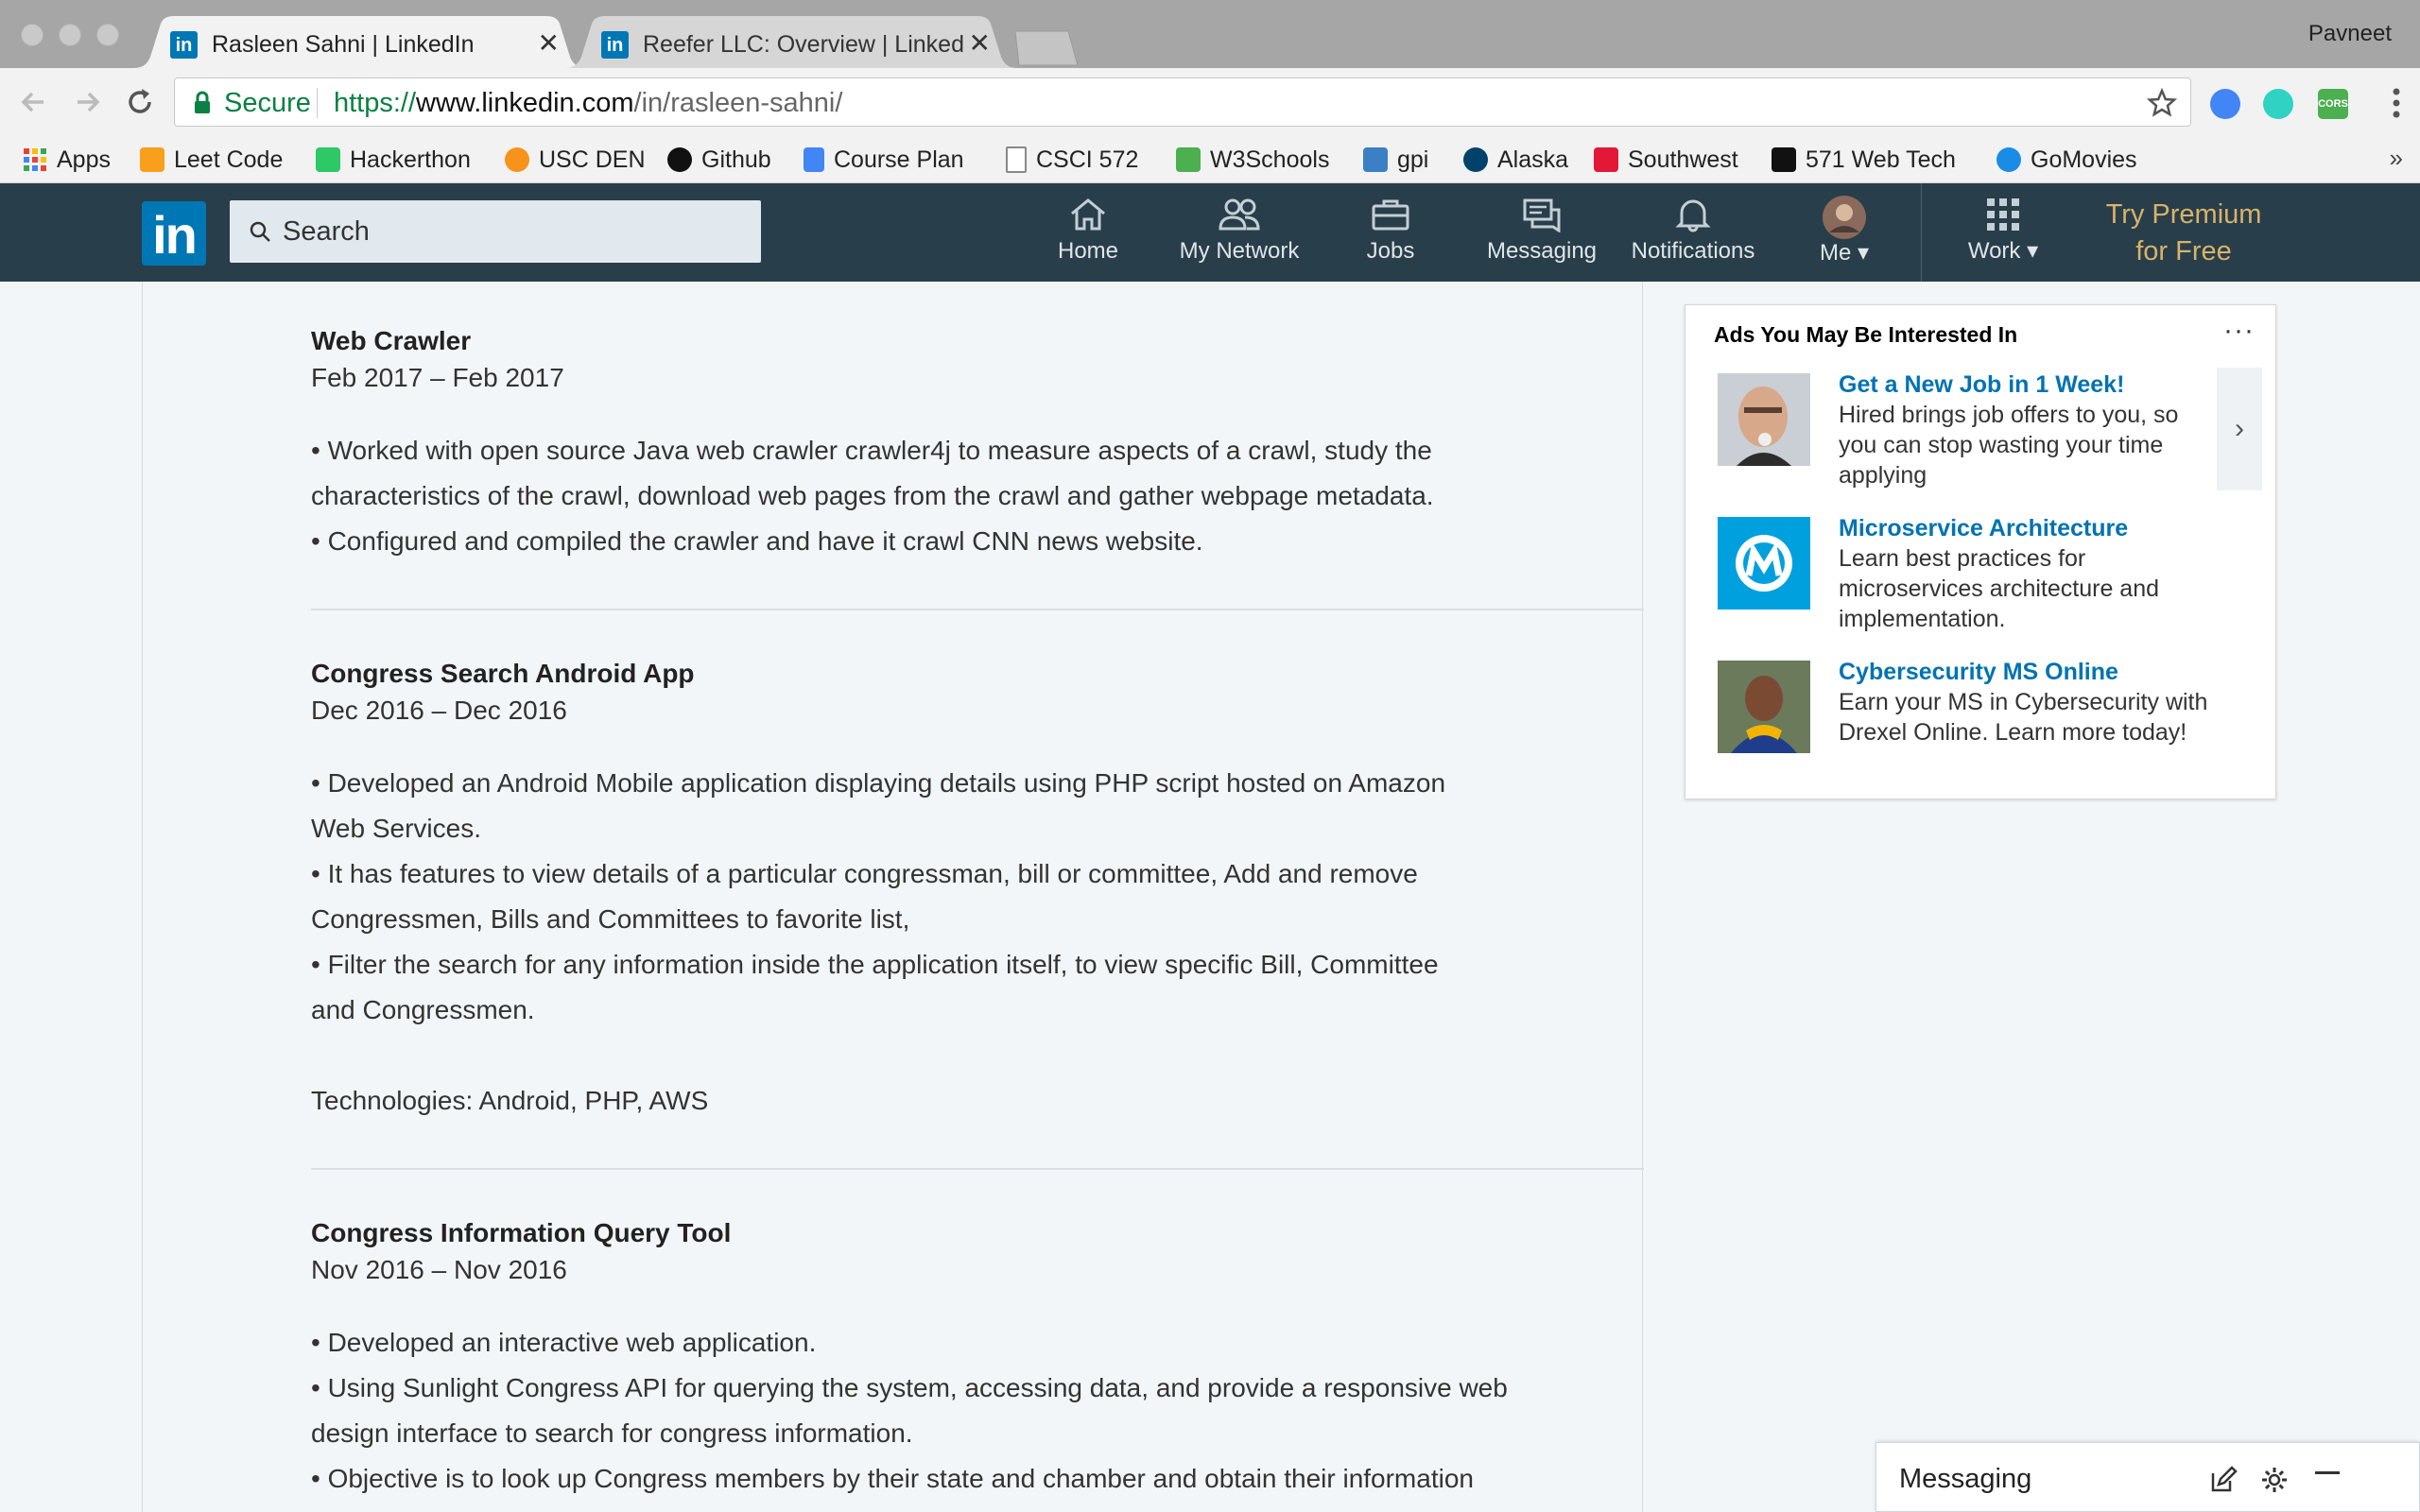 This screenshot has height=1512, width=2420. I want to click on bookmark-leetcode: Leet Code, so click(211, 160).